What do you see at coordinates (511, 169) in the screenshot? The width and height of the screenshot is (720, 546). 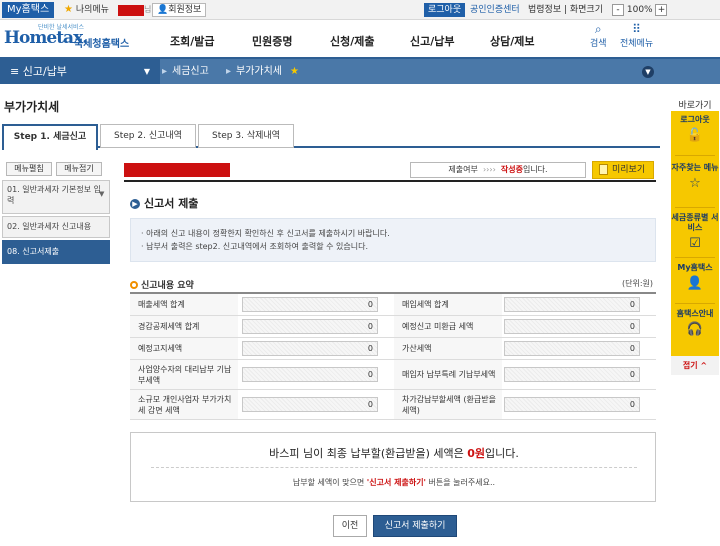 I see `status-value: 작성중` at bounding box center [511, 169].